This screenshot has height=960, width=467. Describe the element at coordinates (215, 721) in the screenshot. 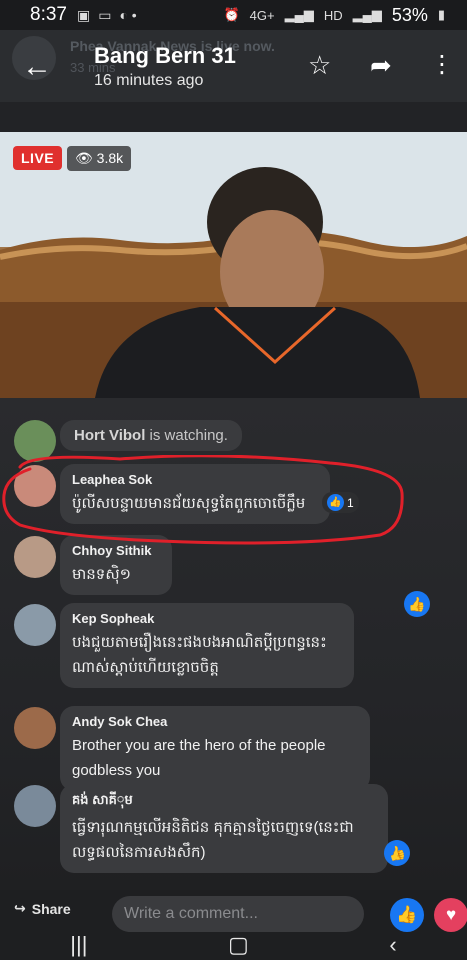

I see `comment-author: Andy Sok Chea` at that location.